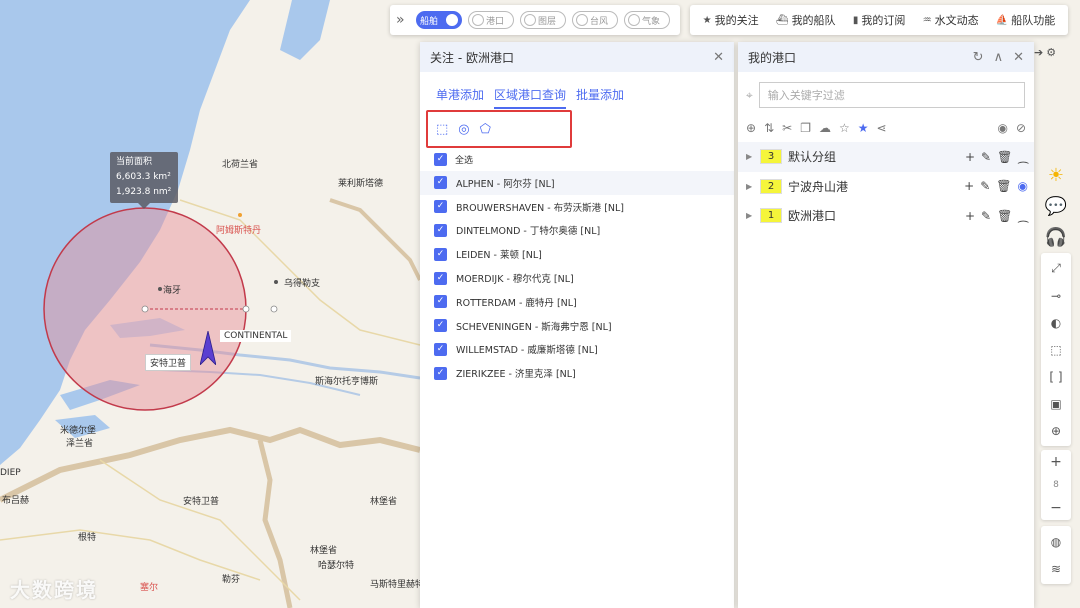 The image size is (1080, 608). Describe the element at coordinates (577, 207) in the screenshot. I see `list-item: ✓ BROUWERSHAVEN - 布劳沃斯港 [NL]` at that location.